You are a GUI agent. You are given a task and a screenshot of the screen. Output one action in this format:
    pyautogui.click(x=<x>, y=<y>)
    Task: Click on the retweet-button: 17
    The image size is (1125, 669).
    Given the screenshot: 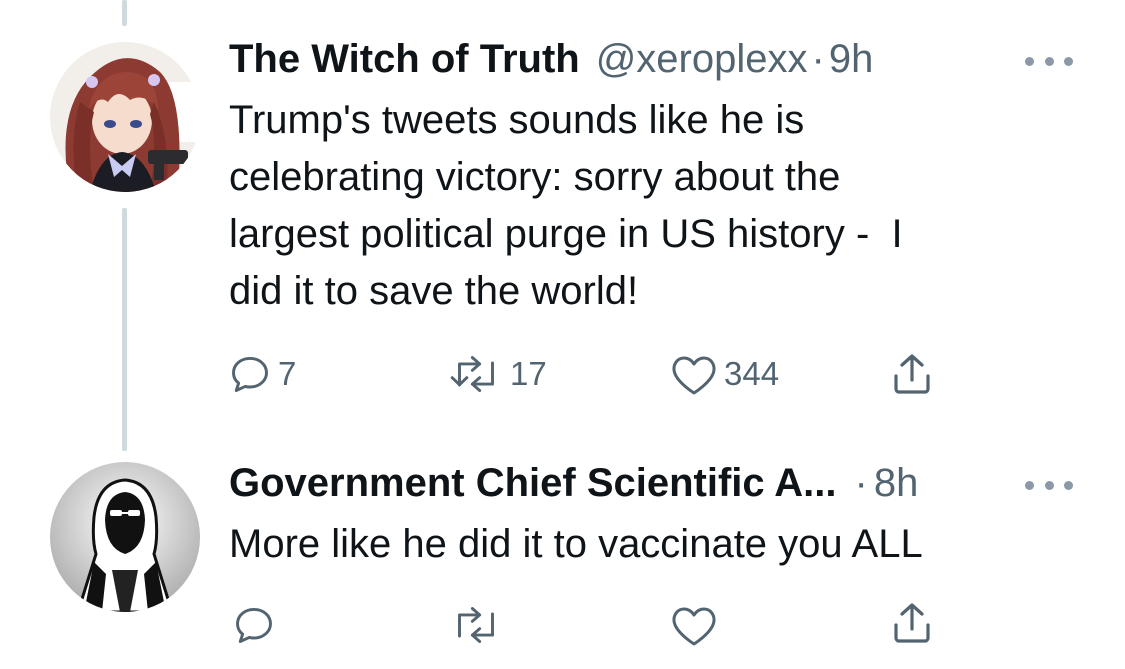 What is the action you would take?
    pyautogui.click(x=497, y=374)
    